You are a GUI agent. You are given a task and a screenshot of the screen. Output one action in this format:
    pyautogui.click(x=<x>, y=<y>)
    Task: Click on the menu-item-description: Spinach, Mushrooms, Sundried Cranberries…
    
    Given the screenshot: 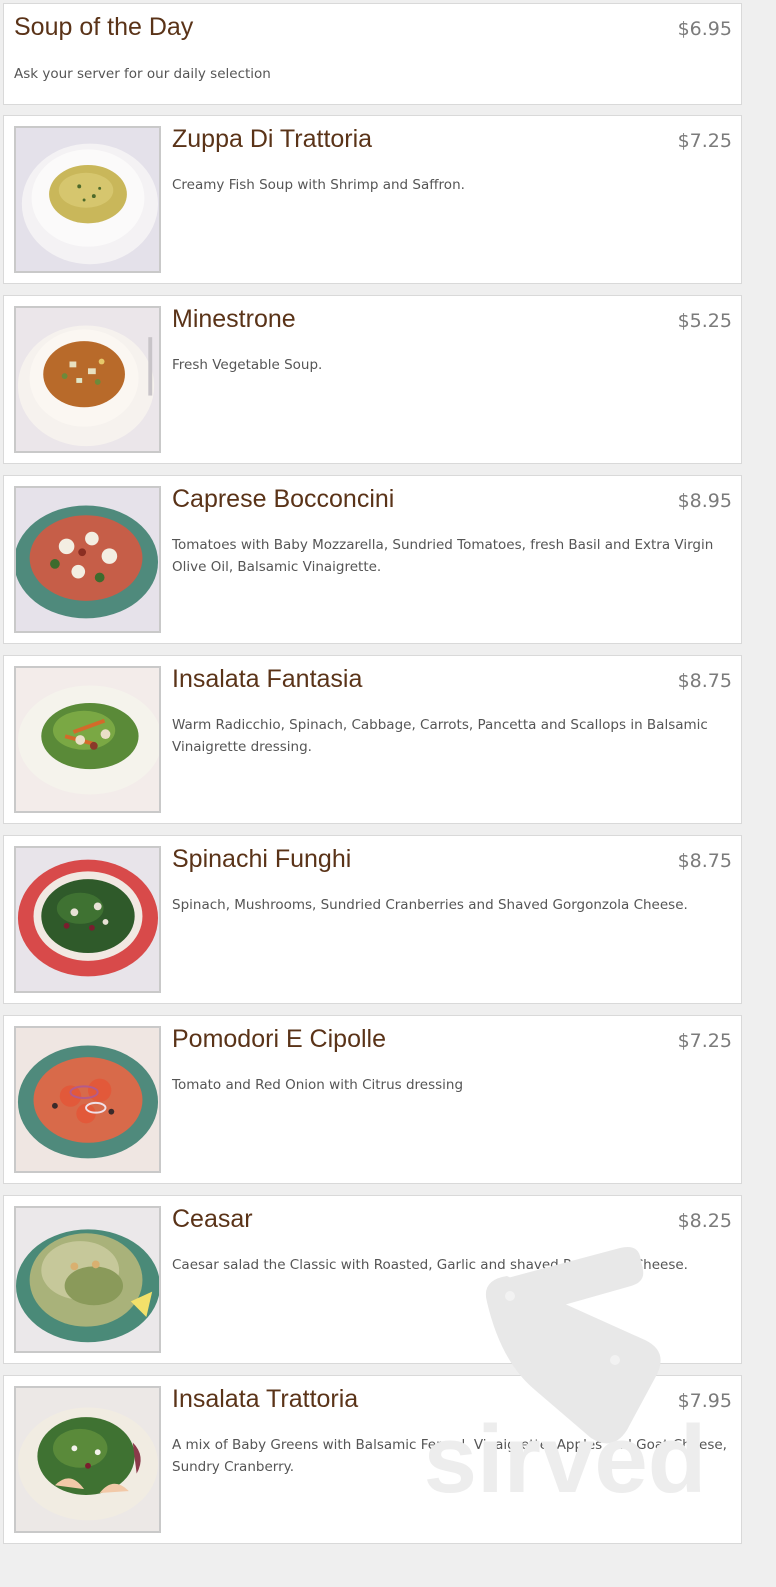 What is the action you would take?
    pyautogui.click(x=430, y=905)
    